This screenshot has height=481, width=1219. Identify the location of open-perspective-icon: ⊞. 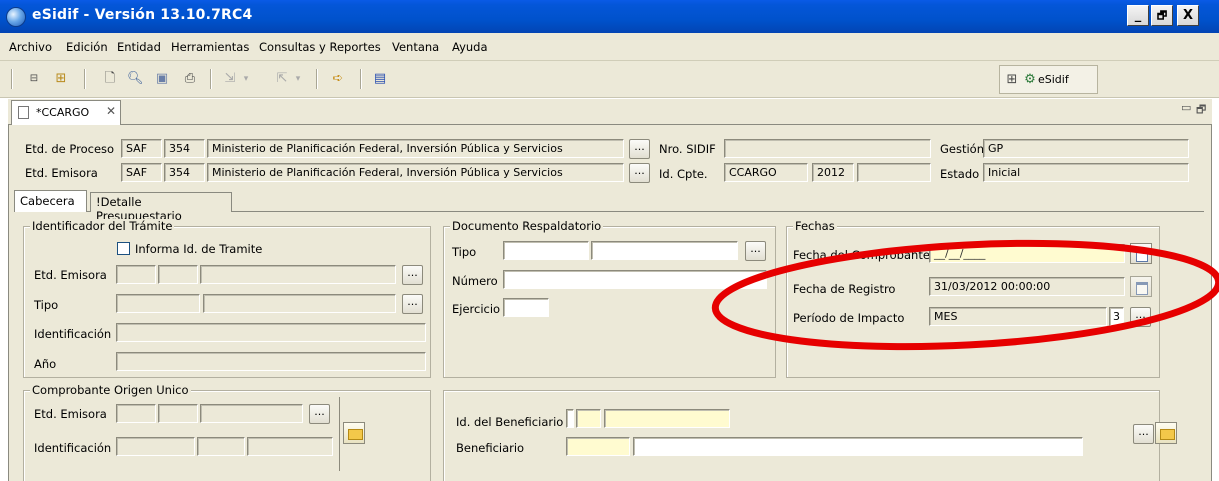
(1012, 80).